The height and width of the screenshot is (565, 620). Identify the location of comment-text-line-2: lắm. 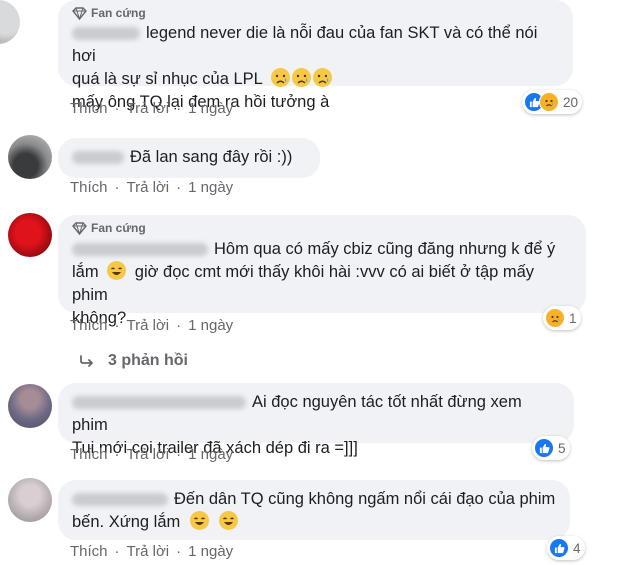
(85, 272).